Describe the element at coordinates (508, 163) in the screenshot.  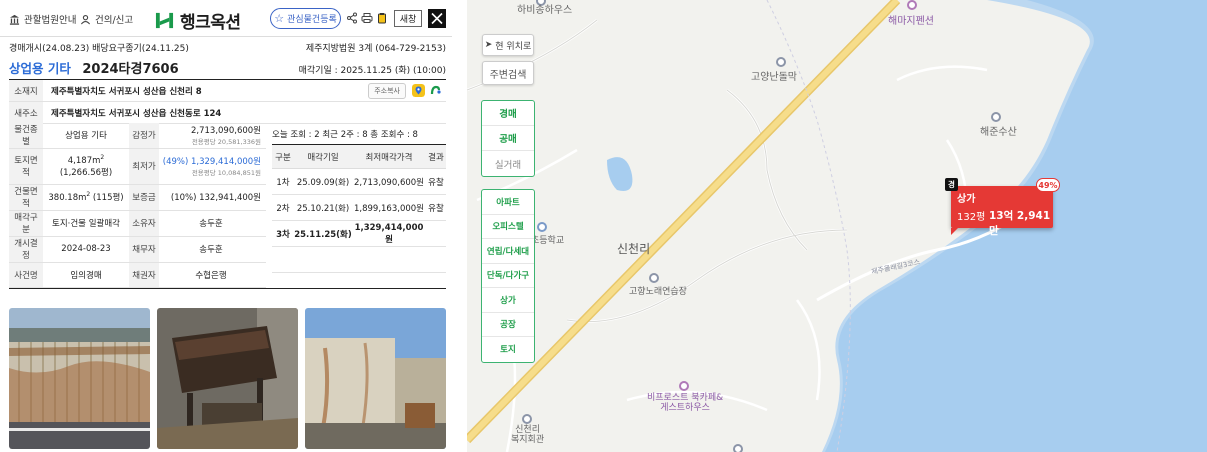
I see `mode-real-trade-button: 실거래` at that location.